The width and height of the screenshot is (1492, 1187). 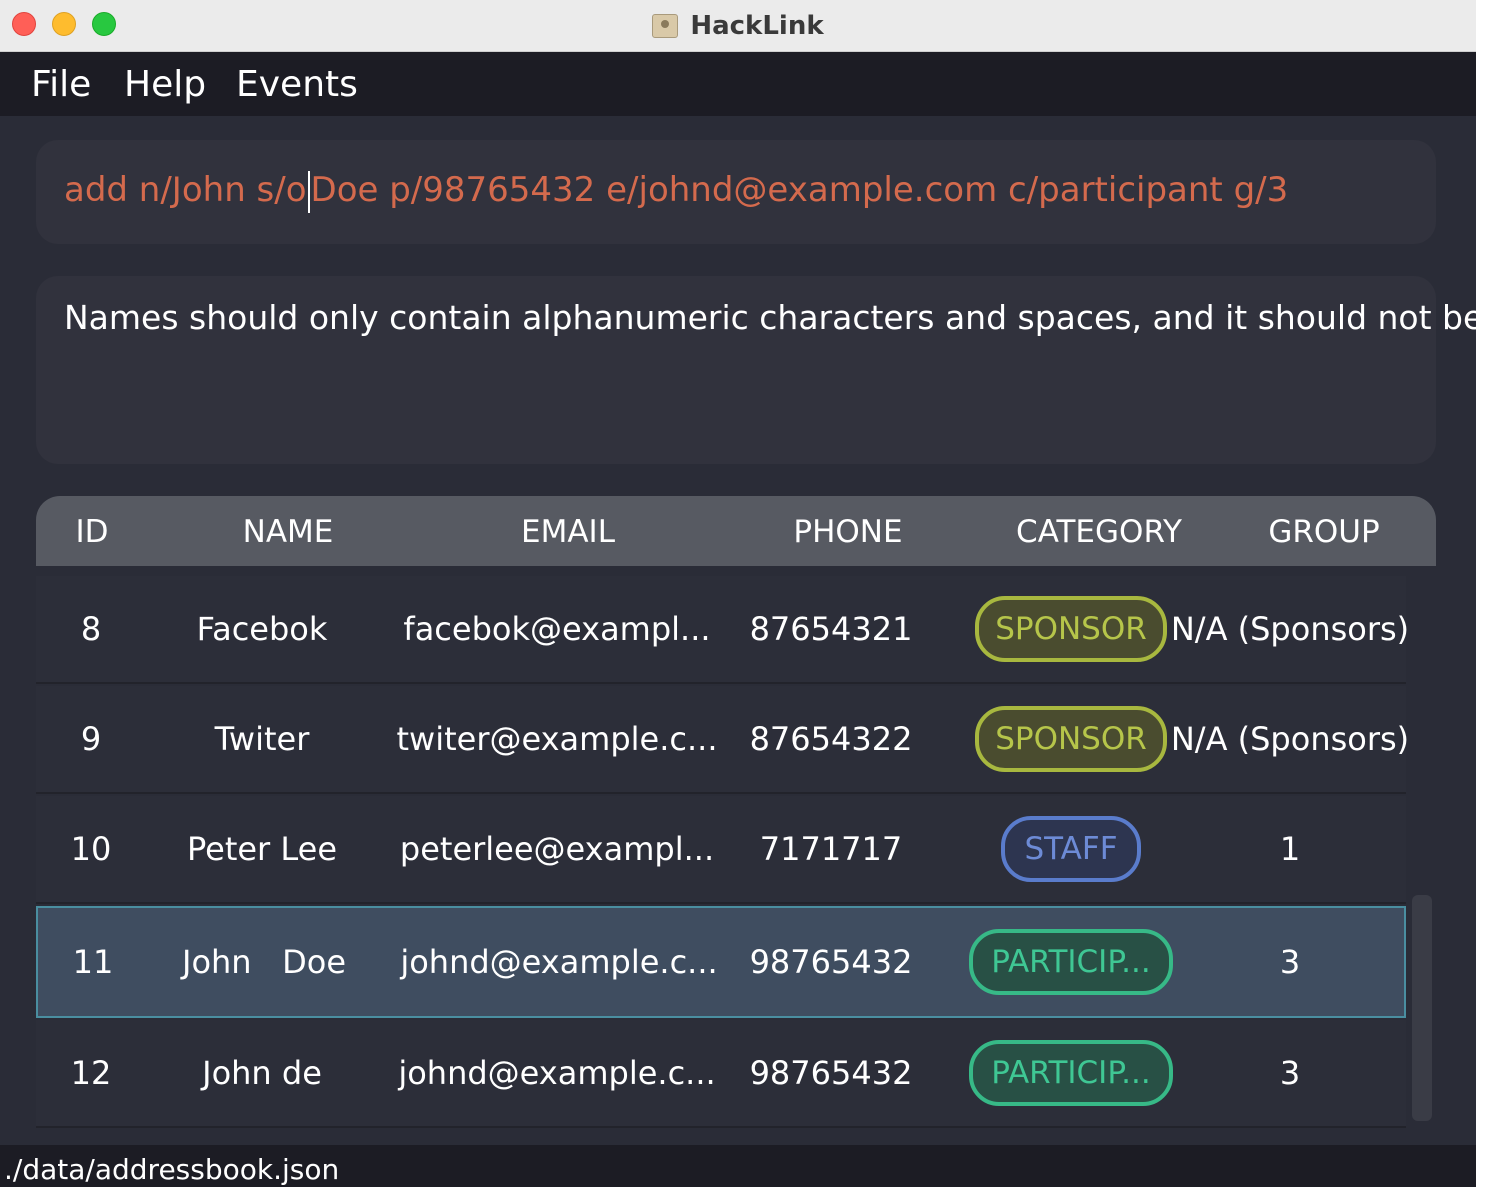 I want to click on cell-name: John Doe, so click(x=264, y=962).